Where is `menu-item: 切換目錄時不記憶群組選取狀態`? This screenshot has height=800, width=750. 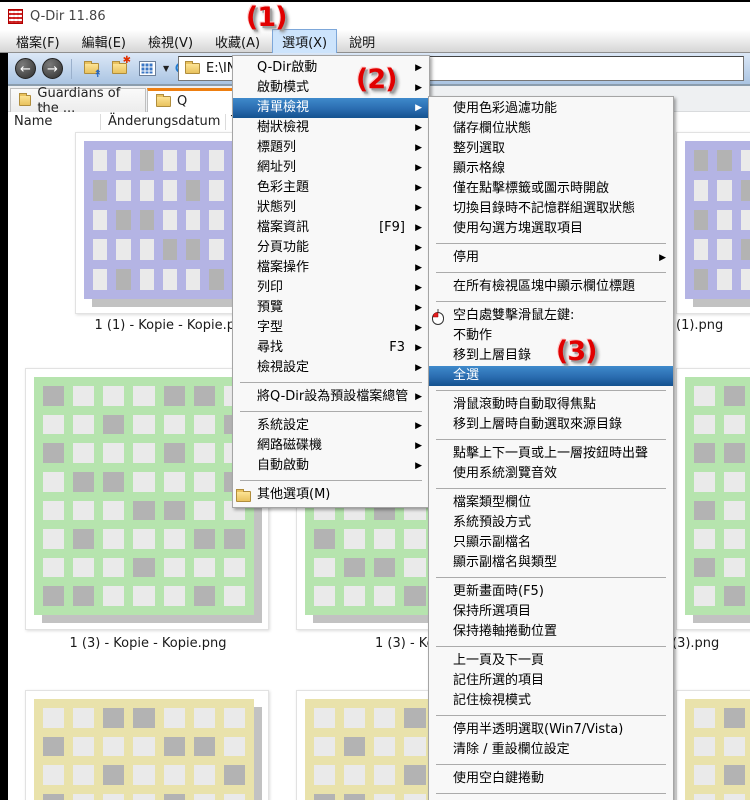 menu-item: 切換目錄時不記憶群組選取狀態 is located at coordinates (551, 209).